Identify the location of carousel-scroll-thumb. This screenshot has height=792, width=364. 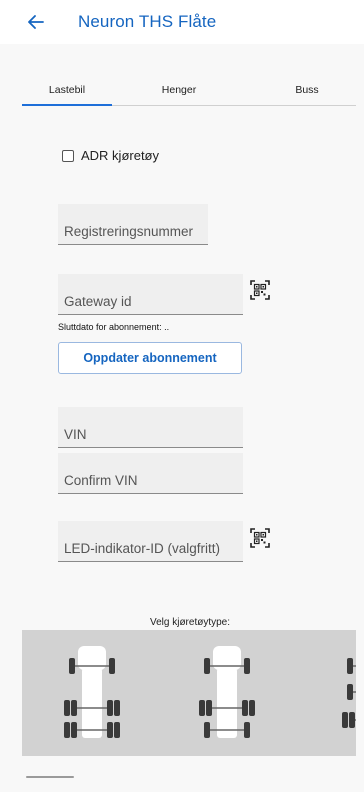
(50, 777).